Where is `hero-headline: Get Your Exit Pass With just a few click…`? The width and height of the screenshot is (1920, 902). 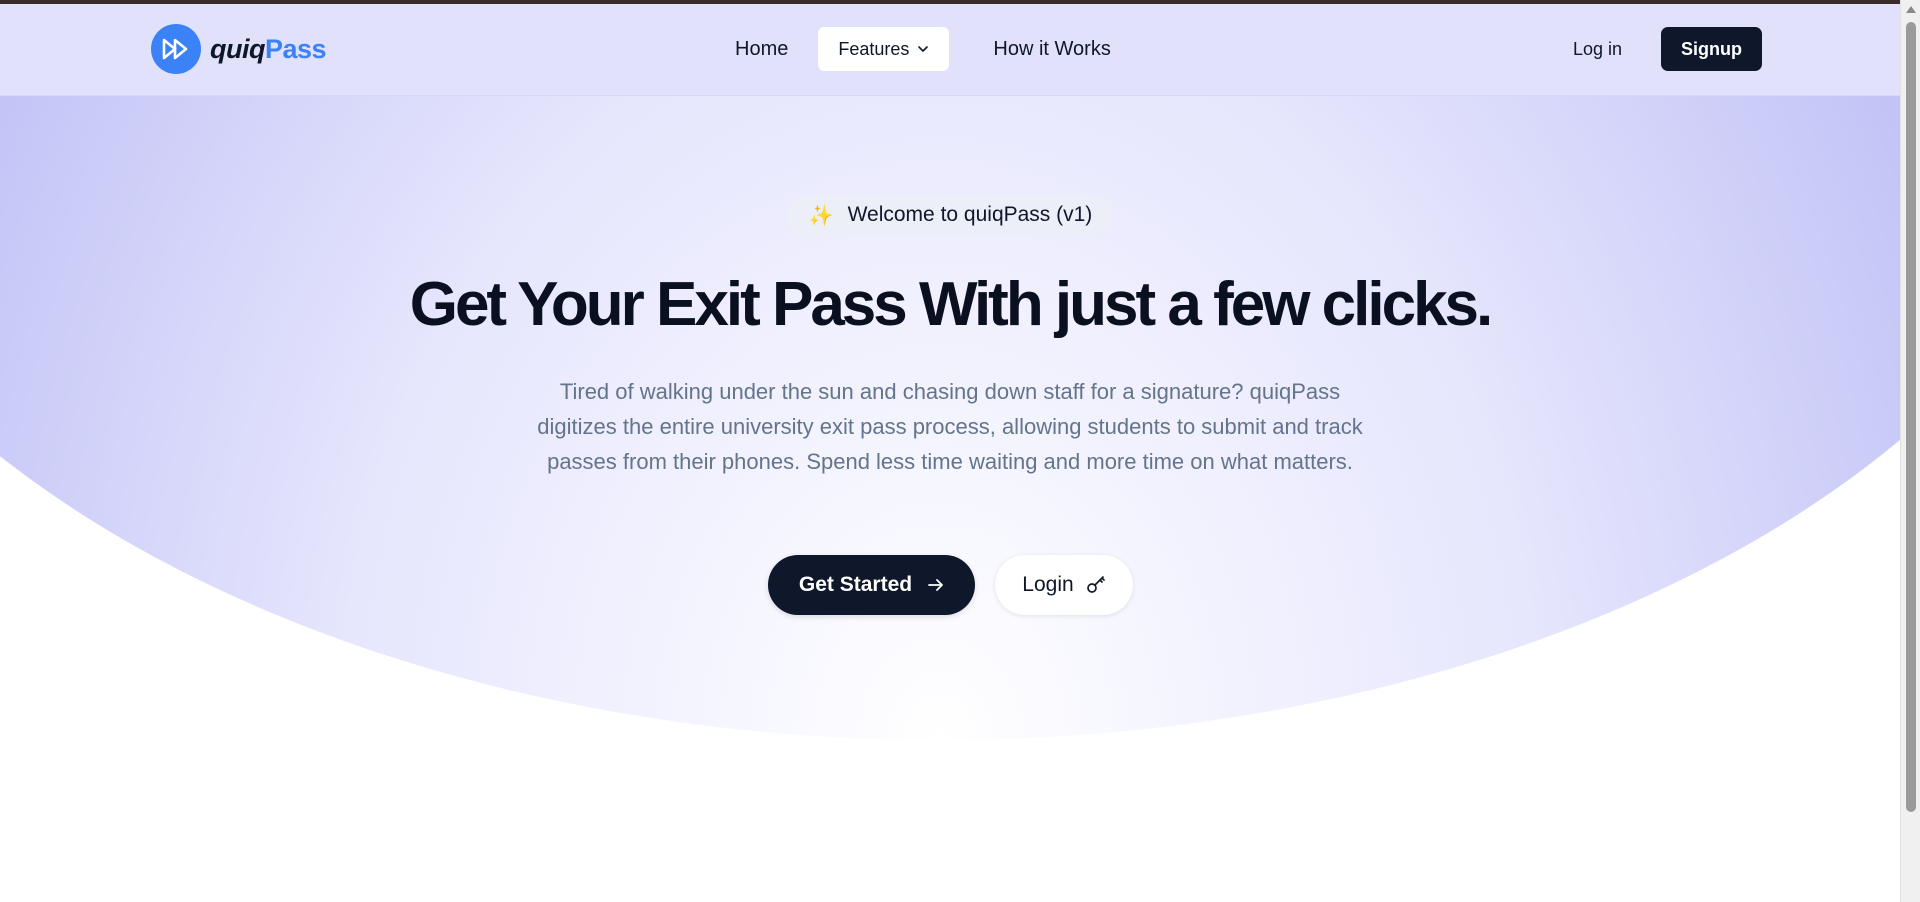
hero-headline: Get Your Exit Pass With just a few click… is located at coordinates (951, 304).